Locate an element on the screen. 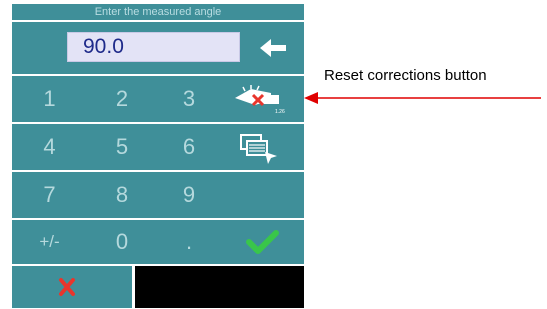 The height and width of the screenshot is (309, 547). blank-area is located at coordinates (219, 287).